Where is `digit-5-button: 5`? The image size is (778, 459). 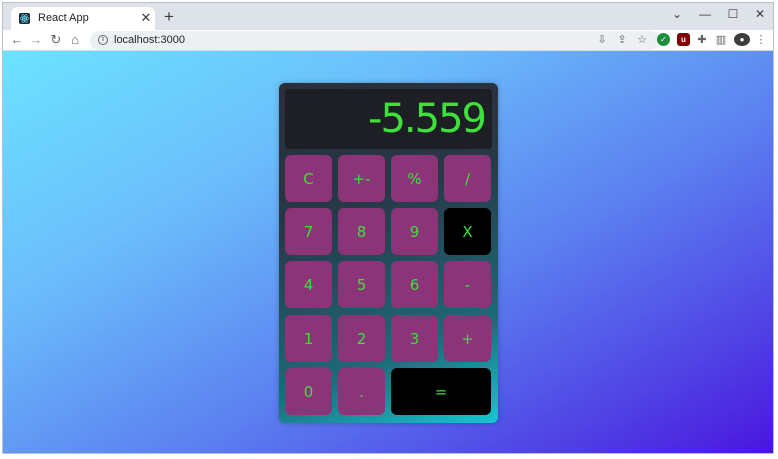 digit-5-button: 5 is located at coordinates (361, 284).